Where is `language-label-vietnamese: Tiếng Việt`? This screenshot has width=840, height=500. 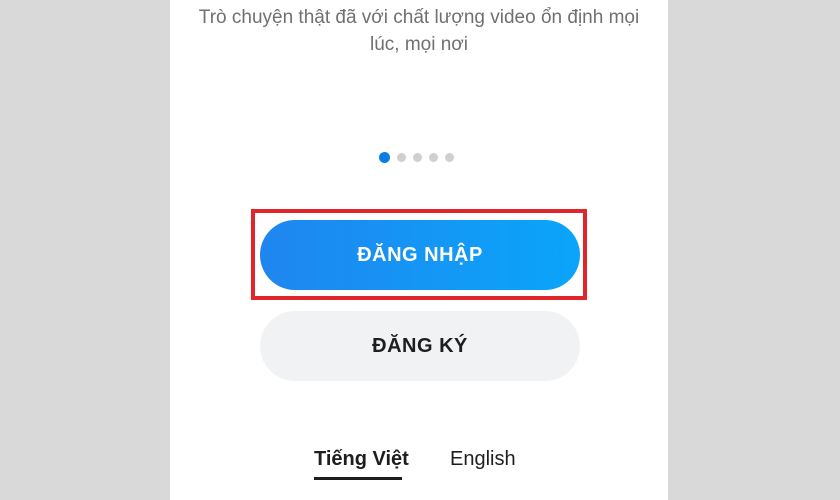 language-label-vietnamese: Tiếng Việt is located at coordinates (361, 459).